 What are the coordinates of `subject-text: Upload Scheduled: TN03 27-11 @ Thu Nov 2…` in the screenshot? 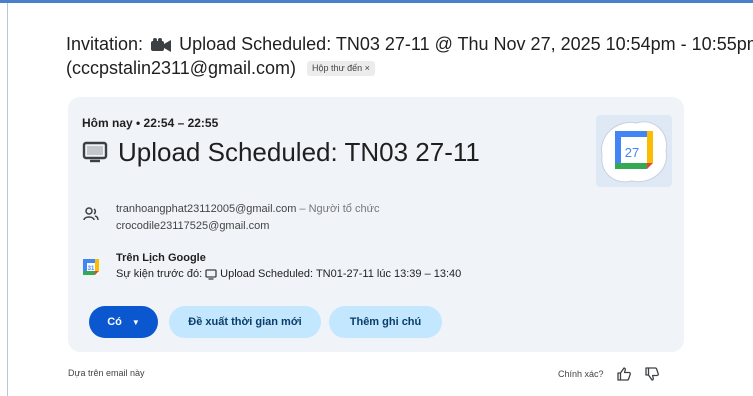 It's located at (466, 44).